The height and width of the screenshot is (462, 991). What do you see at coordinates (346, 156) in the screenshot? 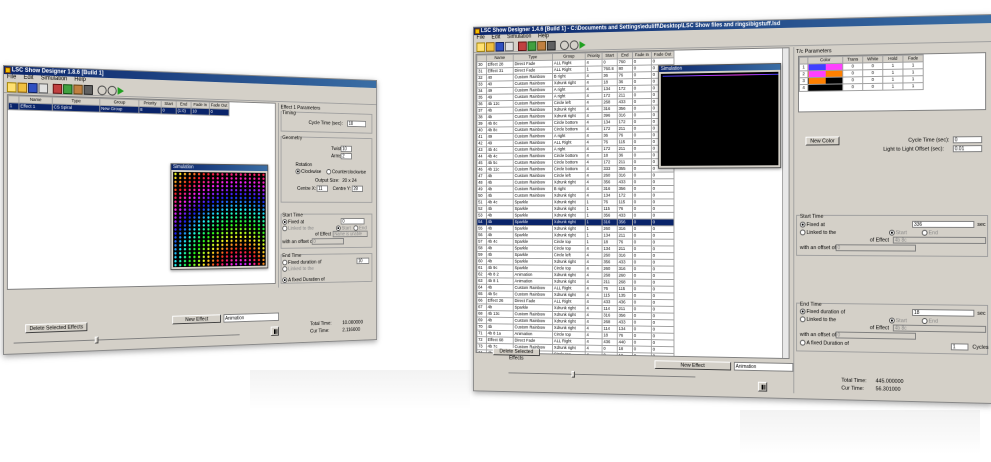
I see `arms-input: 2` at bounding box center [346, 156].